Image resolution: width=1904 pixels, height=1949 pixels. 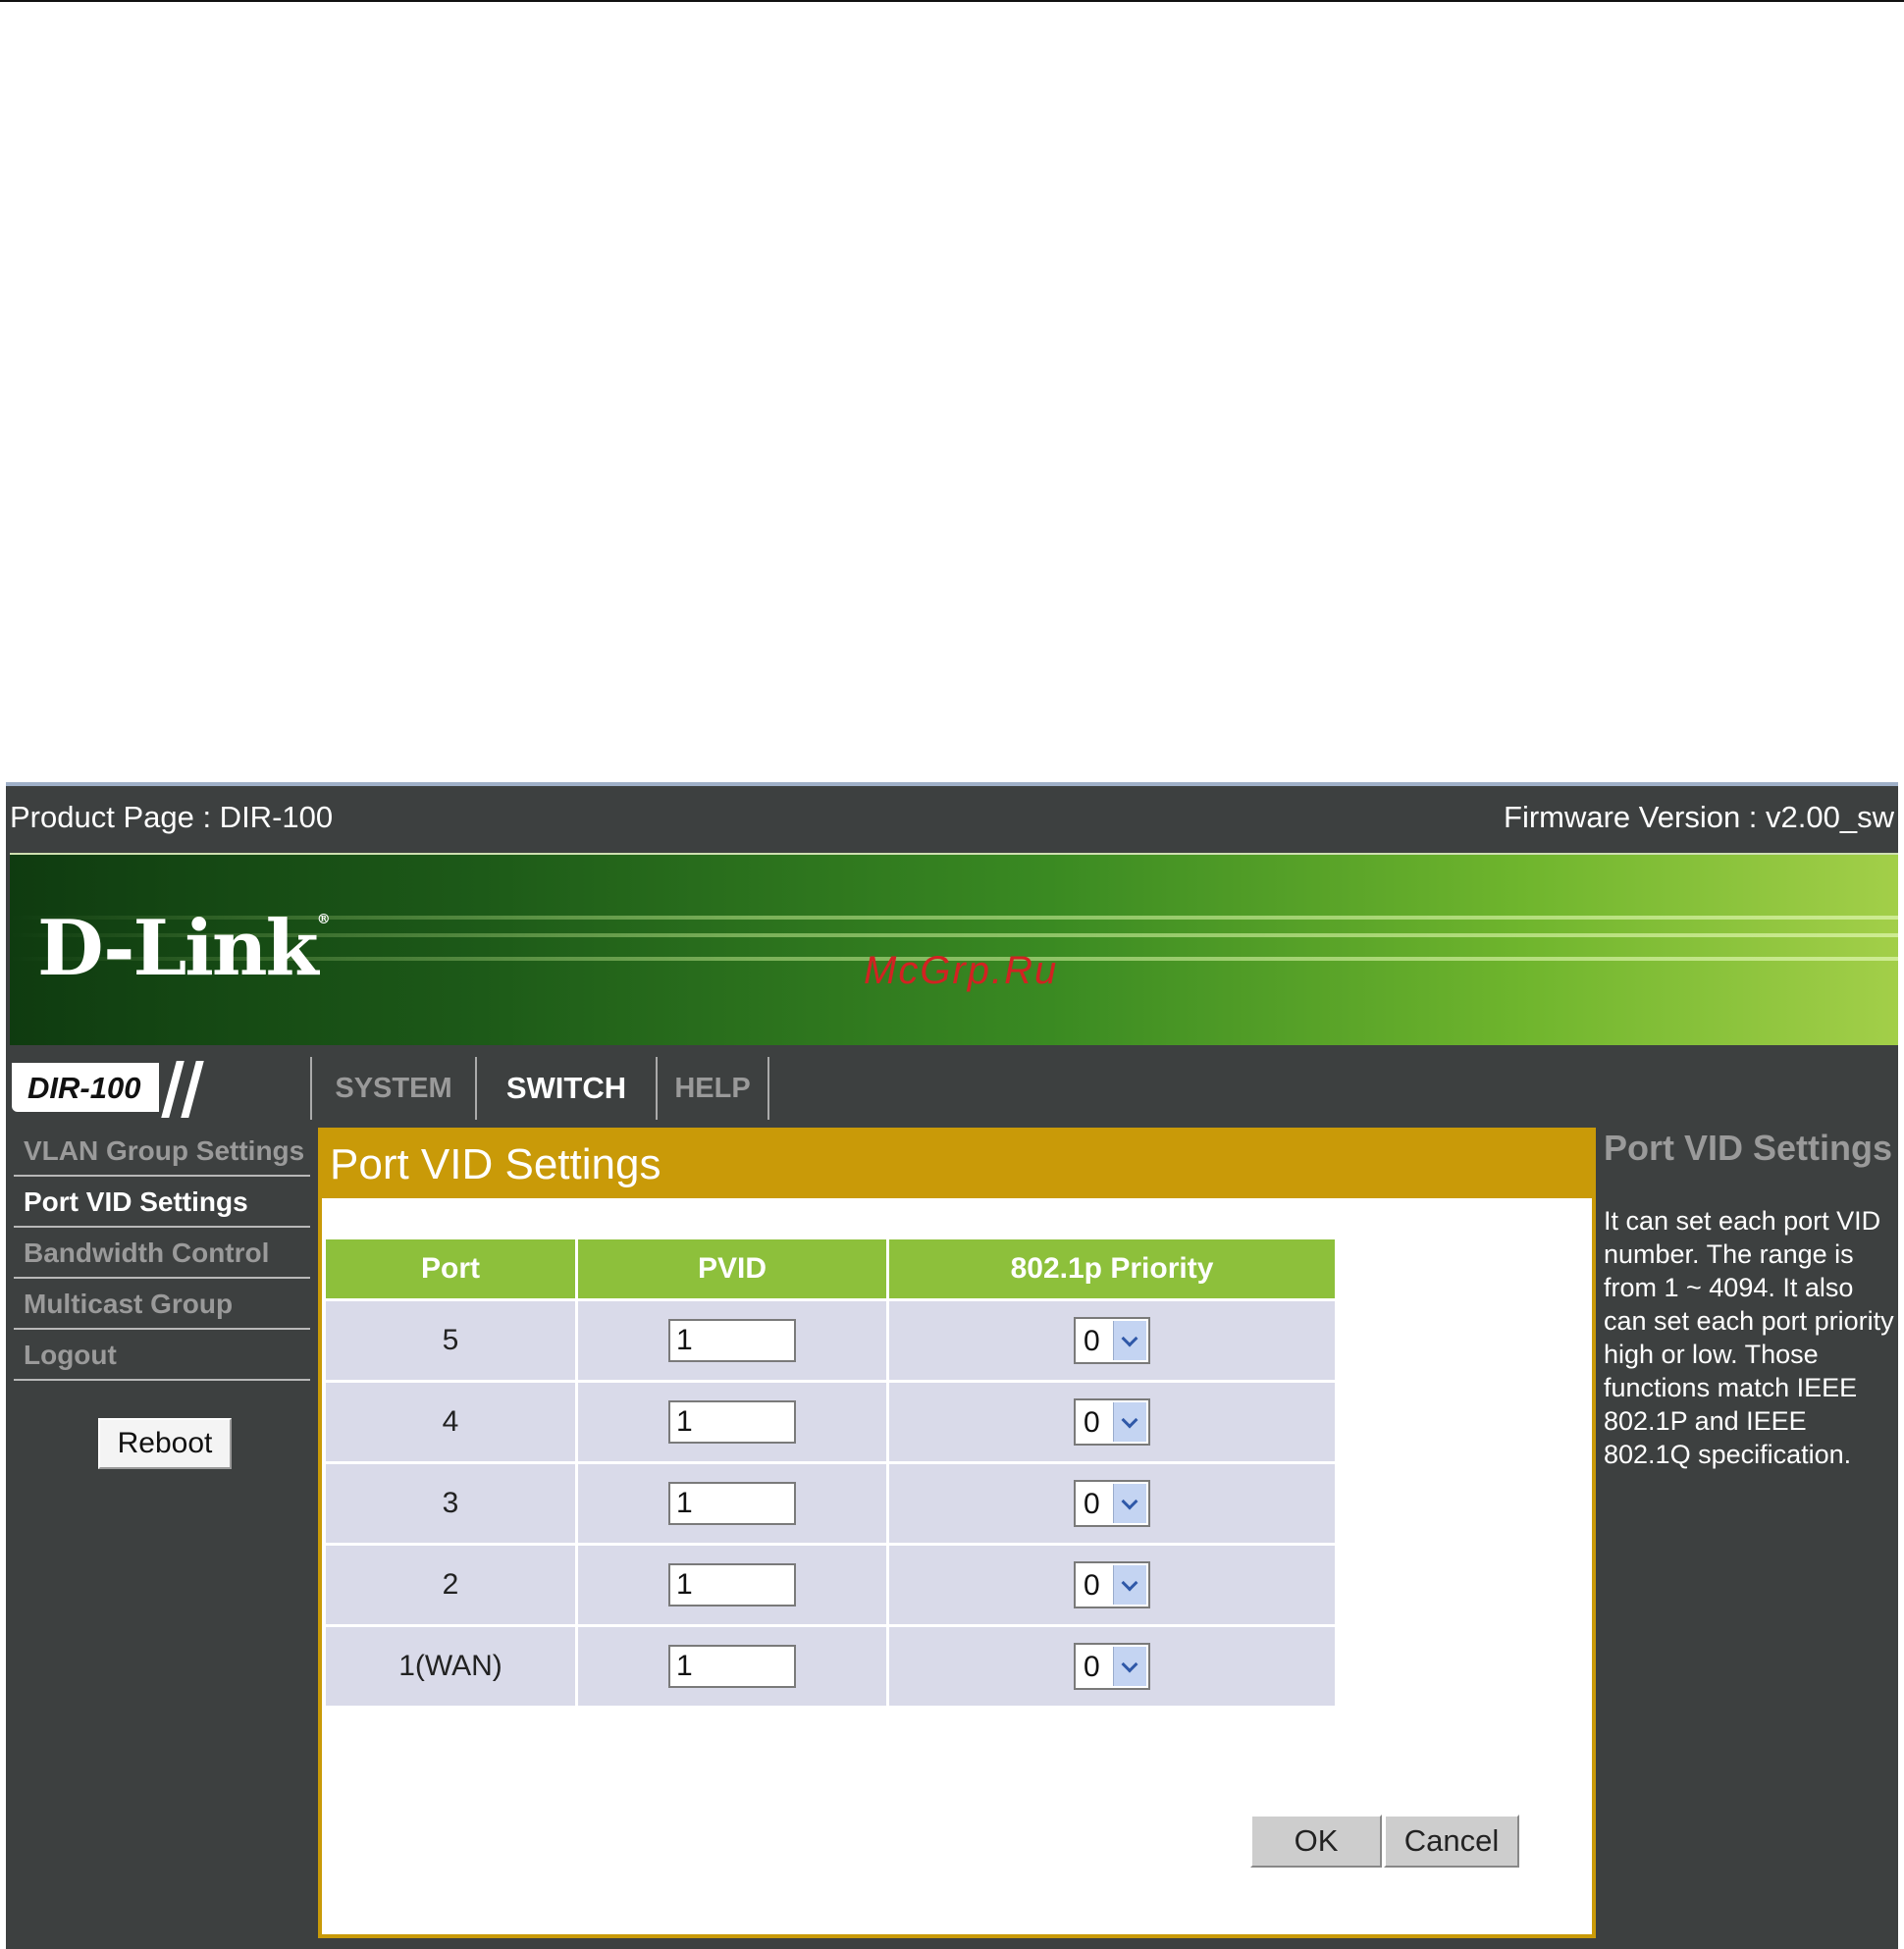 I want to click on sidebar-item-bandwidth-control: Bandwidth Control, so click(x=162, y=1255).